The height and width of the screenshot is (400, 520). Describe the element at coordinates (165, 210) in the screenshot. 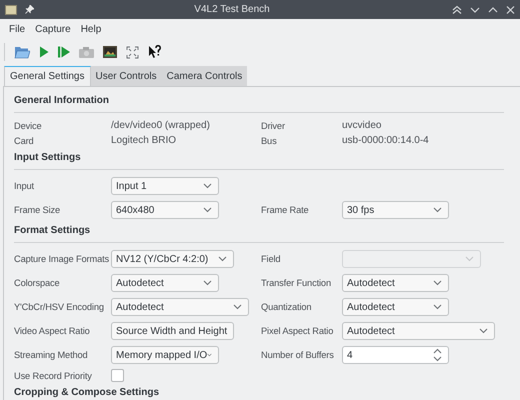

I see `dropdown: 640x480` at that location.